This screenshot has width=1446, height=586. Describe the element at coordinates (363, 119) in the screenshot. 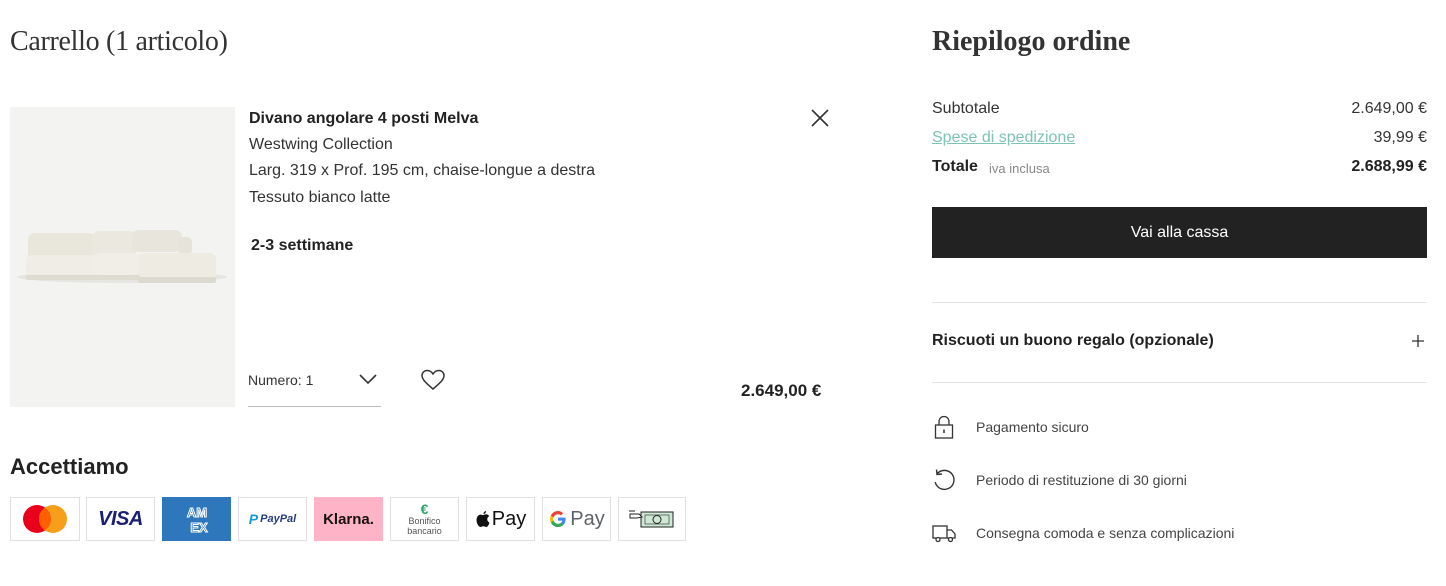

I see `product-name: Divano angolare 4 posti Melva` at that location.